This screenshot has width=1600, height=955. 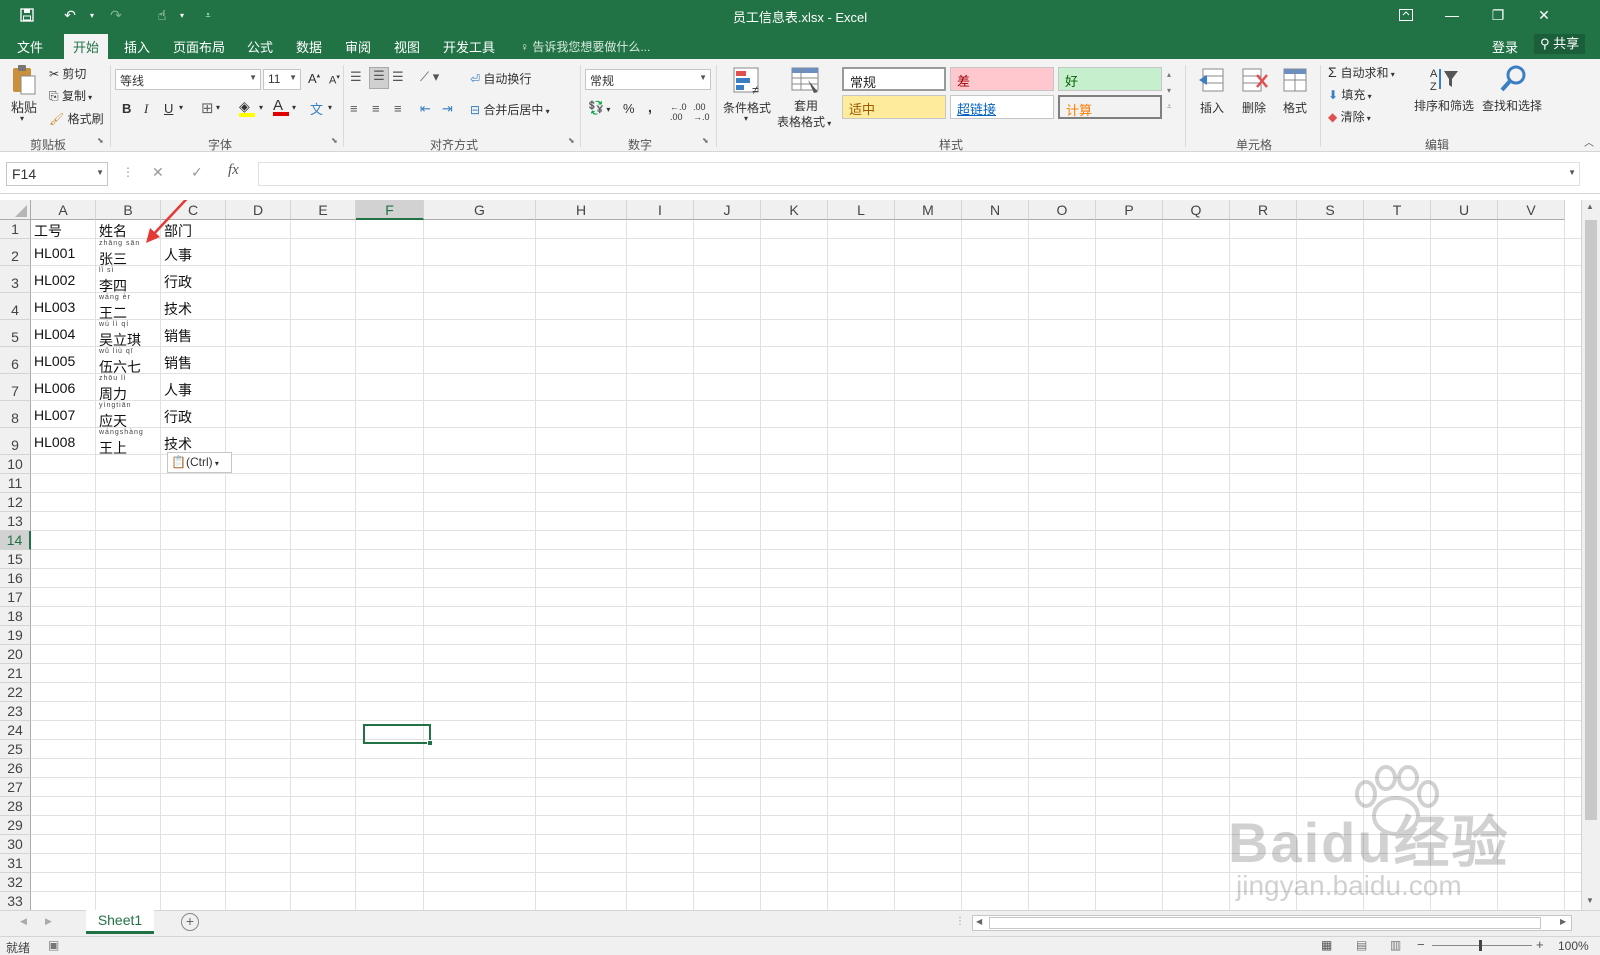 What do you see at coordinates (376, 108) in the screenshot?
I see `align-center-icon: ≡` at bounding box center [376, 108].